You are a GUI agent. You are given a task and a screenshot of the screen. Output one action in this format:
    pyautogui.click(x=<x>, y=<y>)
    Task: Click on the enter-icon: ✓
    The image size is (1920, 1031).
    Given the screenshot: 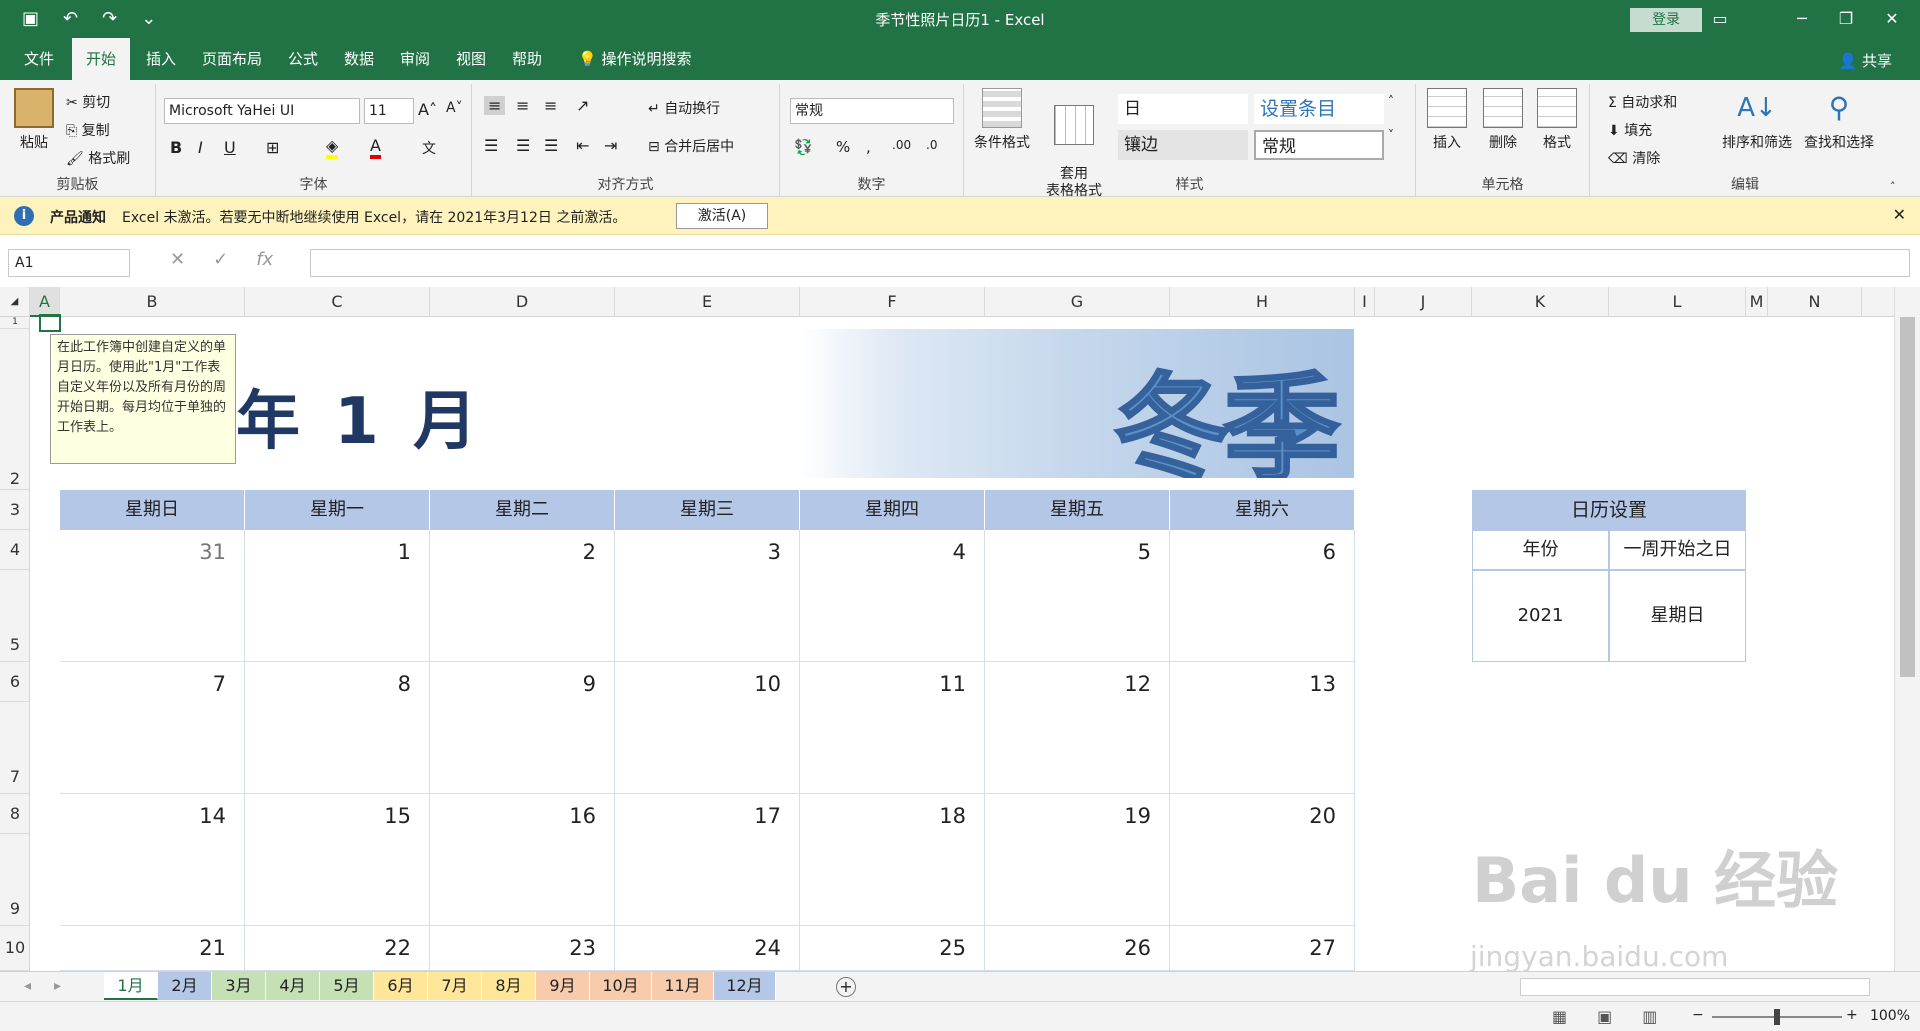 What is the action you would take?
    pyautogui.click(x=220, y=259)
    